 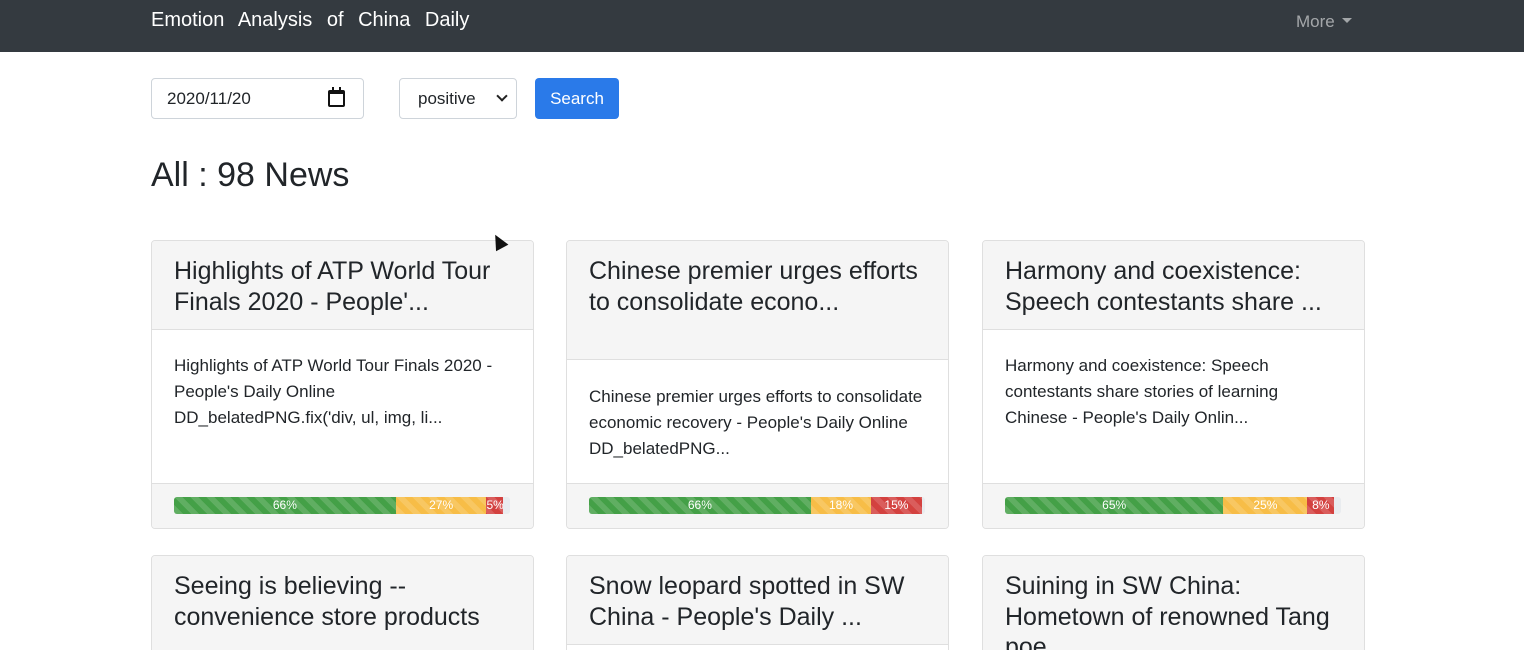 I want to click on caret-down-icon, so click(x=1346, y=21).